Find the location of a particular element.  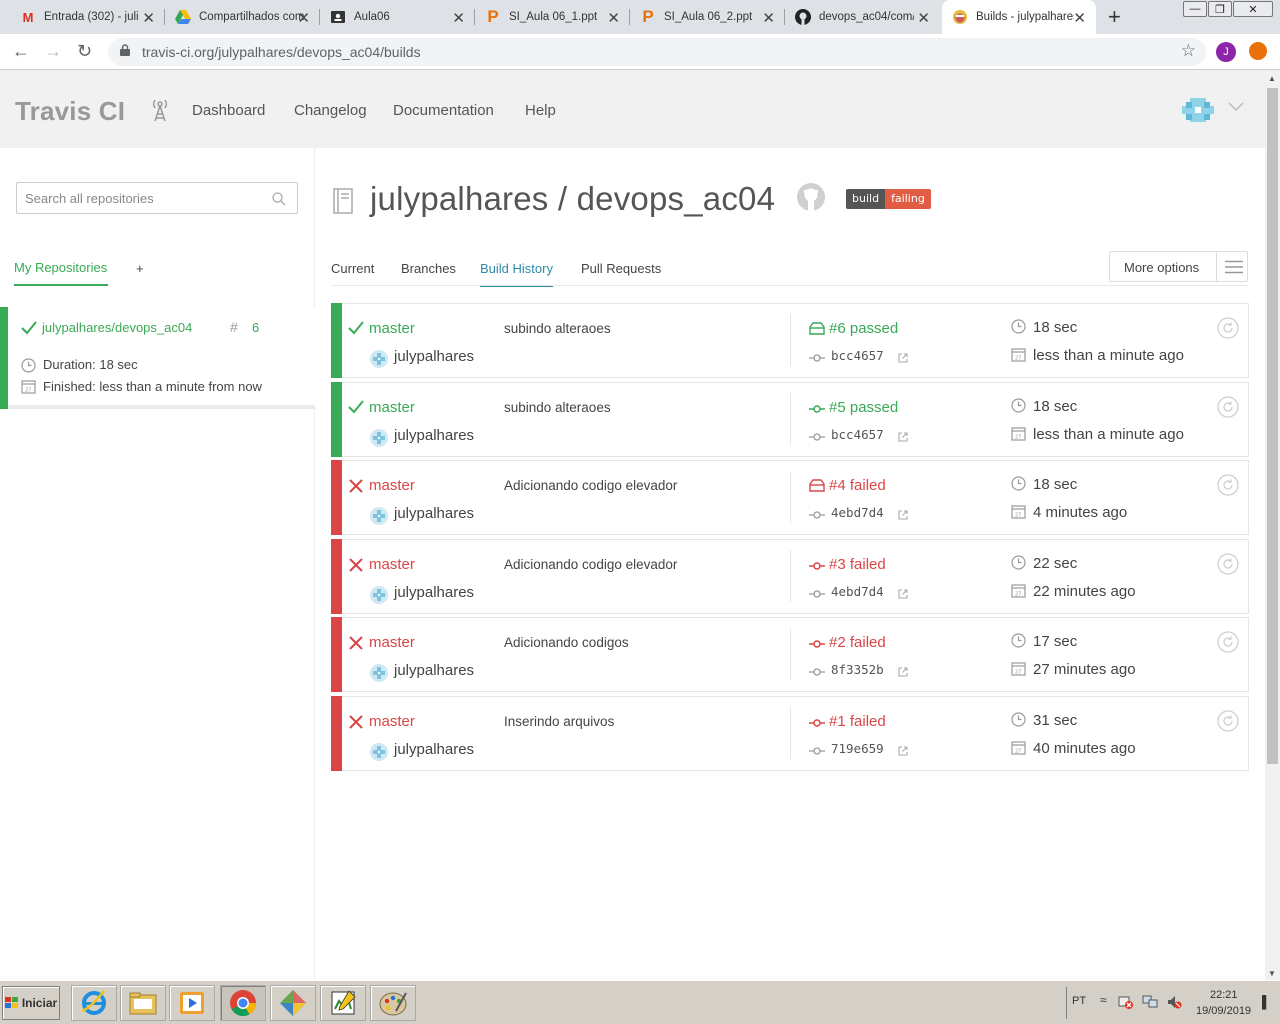

language-indicator: PT is located at coordinates (1079, 1001).